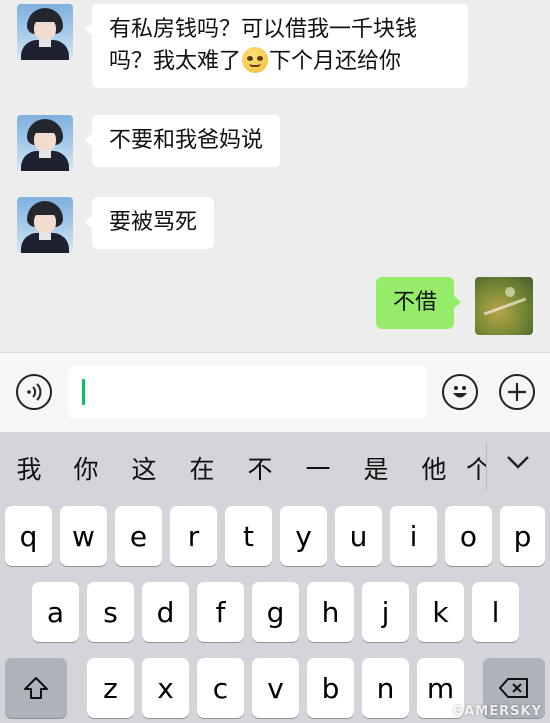 The width and height of the screenshot is (550, 723). Describe the element at coordinates (186, 140) in the screenshot. I see `message-text: 不要和我爸妈说` at that location.